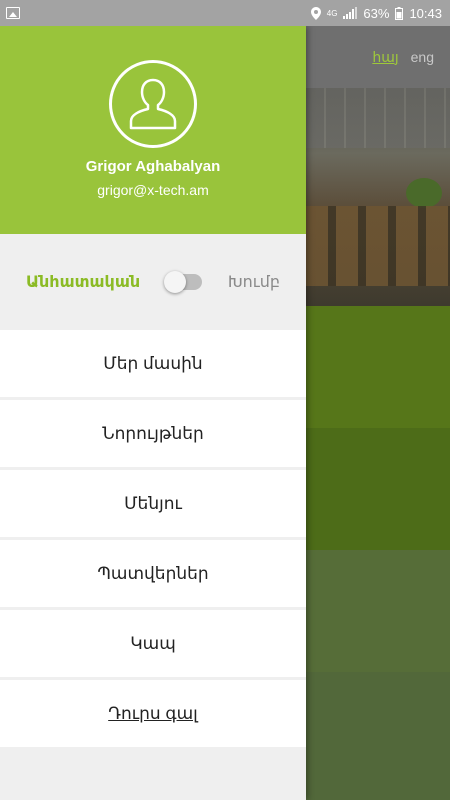 This screenshot has width=450, height=800. What do you see at coordinates (153, 190) in the screenshot?
I see `user-email: grigor@x-tech.am` at bounding box center [153, 190].